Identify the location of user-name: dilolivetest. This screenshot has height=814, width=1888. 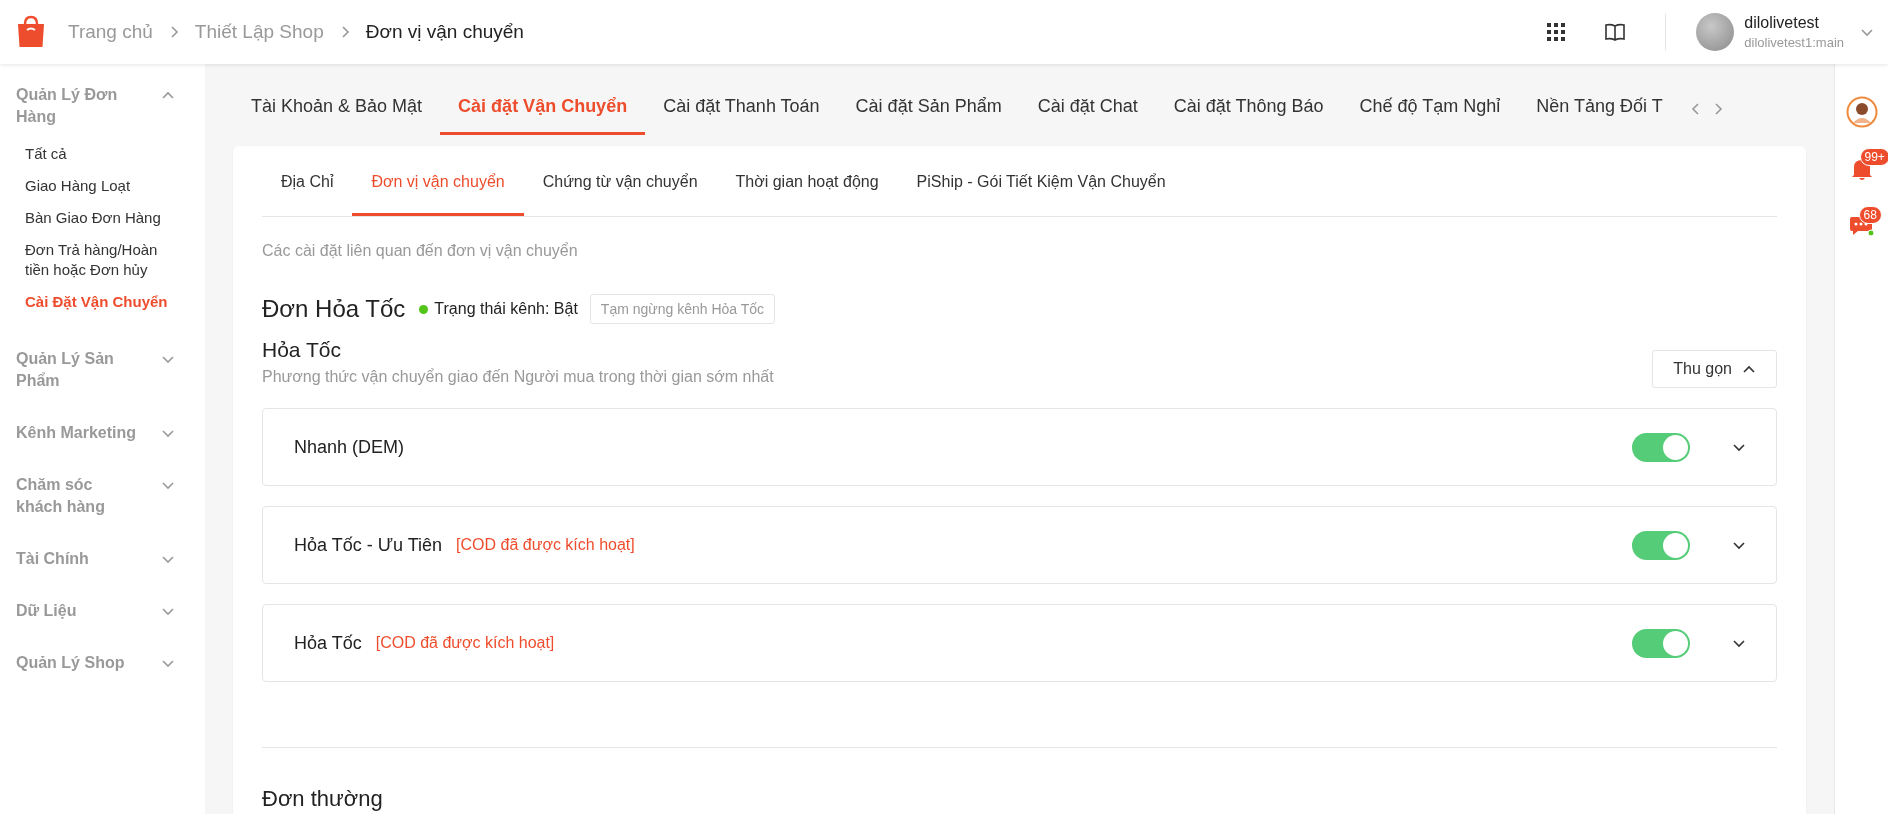
(1782, 23).